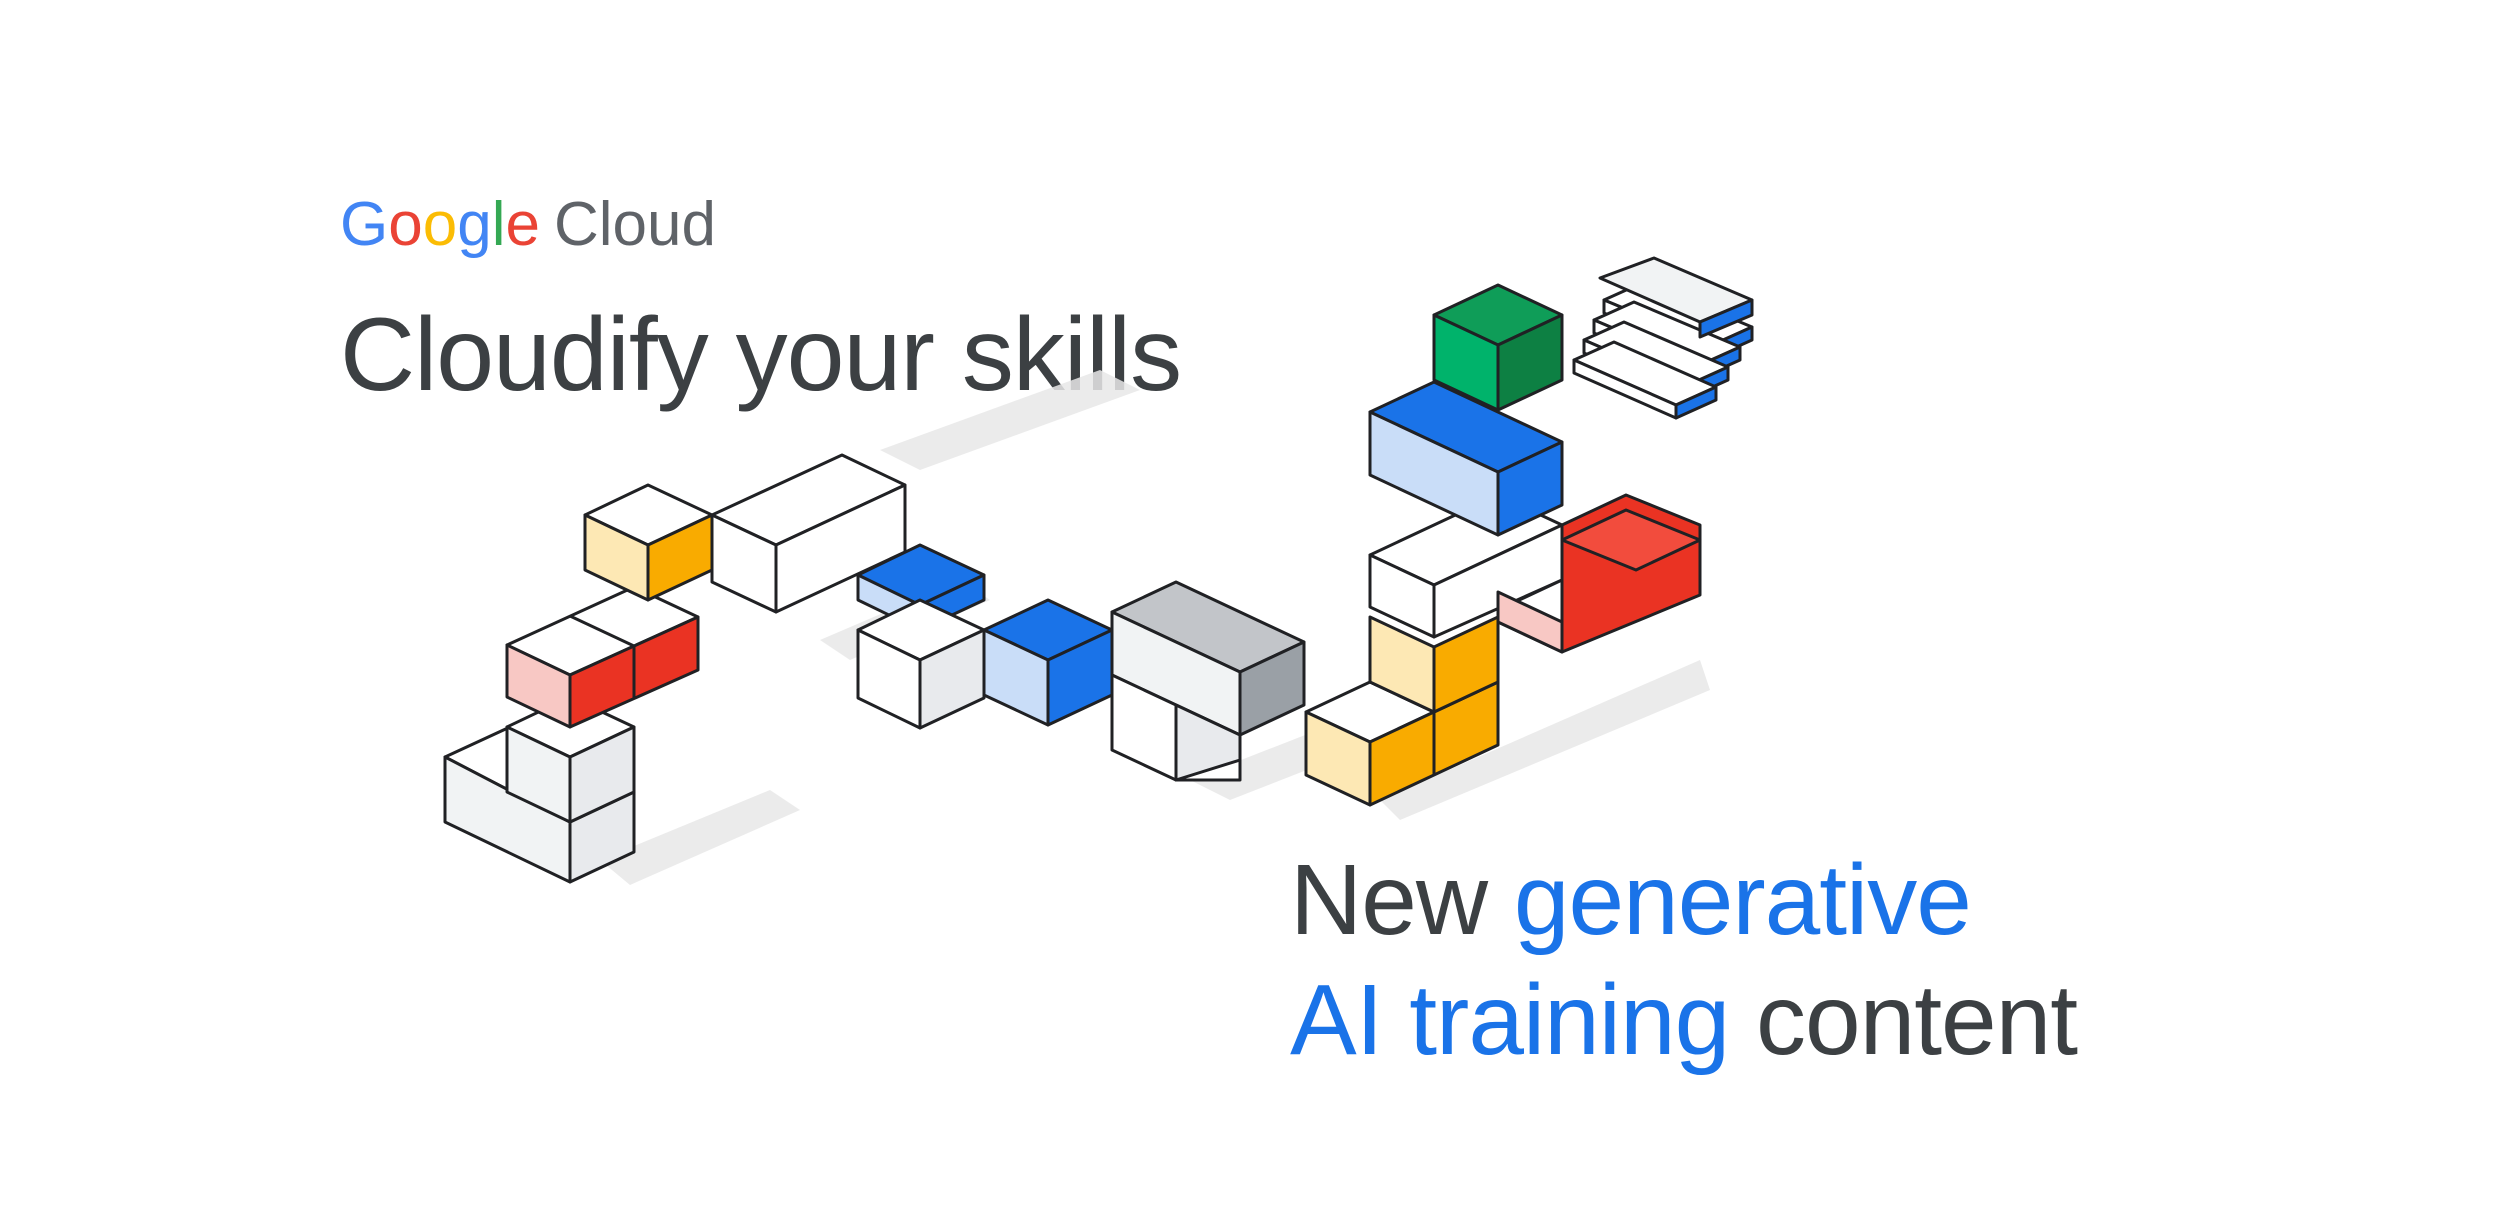  I want to click on white-cube-middle, so click(921, 664).